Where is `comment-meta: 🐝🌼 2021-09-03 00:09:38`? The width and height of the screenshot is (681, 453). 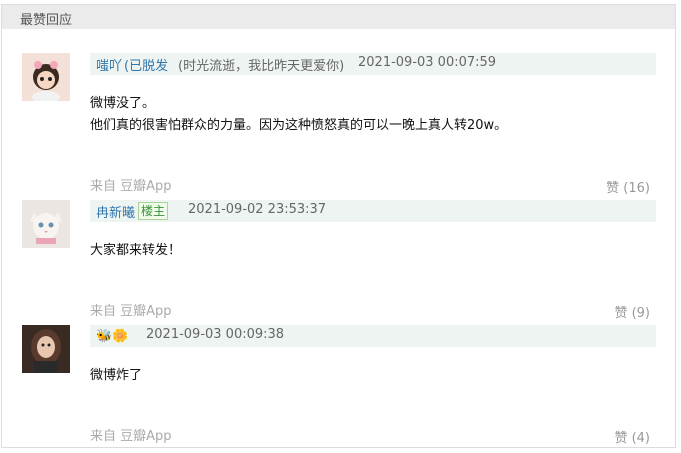
comment-meta: 🐝🌼 2021-09-03 00:09:38 is located at coordinates (373, 336).